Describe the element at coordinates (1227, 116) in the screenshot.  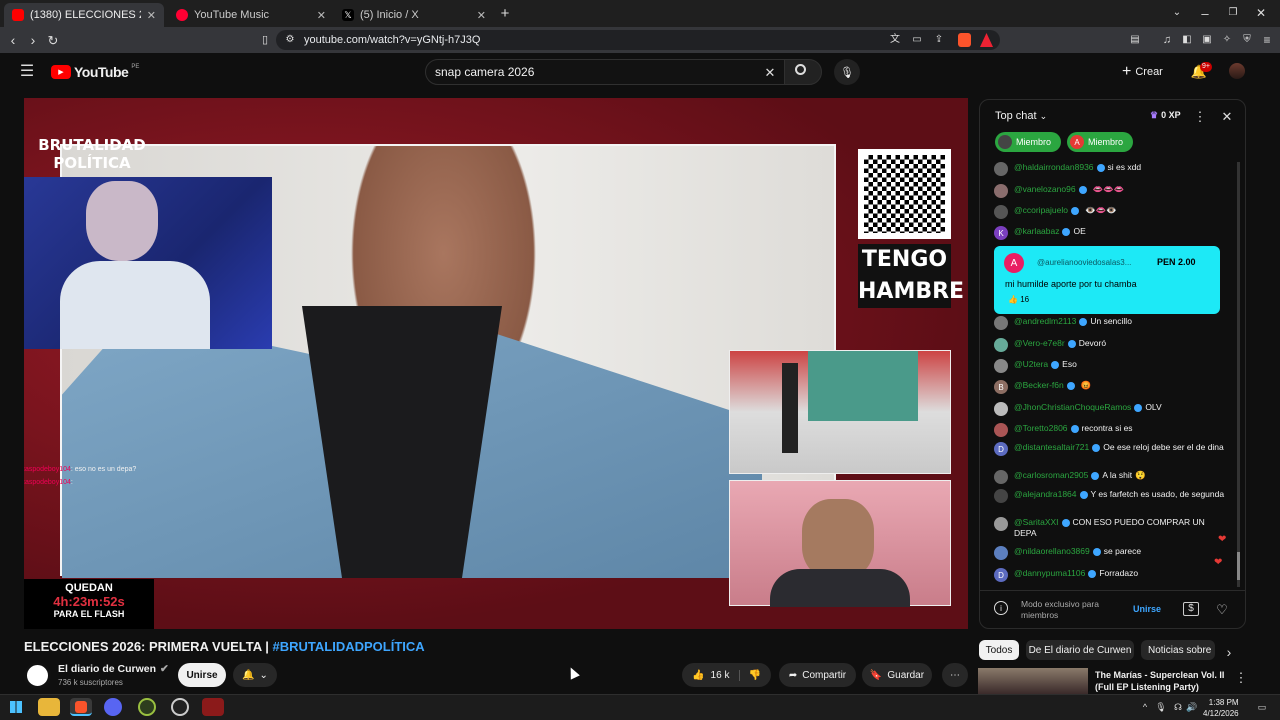
I see `close-chat-icon: ✕` at that location.